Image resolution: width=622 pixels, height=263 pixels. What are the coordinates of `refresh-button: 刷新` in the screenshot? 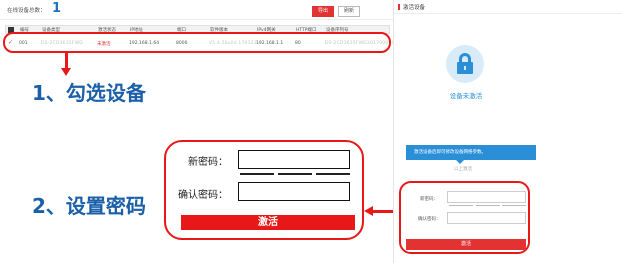 It's located at (349, 11).